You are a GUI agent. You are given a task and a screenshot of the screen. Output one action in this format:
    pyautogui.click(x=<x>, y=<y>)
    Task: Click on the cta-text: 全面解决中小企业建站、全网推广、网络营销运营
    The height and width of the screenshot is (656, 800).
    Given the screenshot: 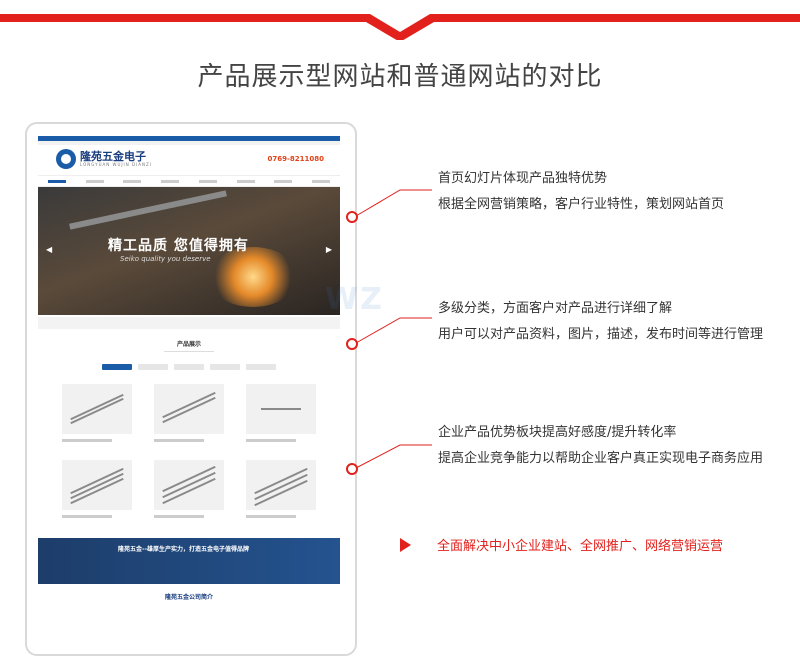 What is the action you would take?
    pyautogui.click(x=580, y=546)
    